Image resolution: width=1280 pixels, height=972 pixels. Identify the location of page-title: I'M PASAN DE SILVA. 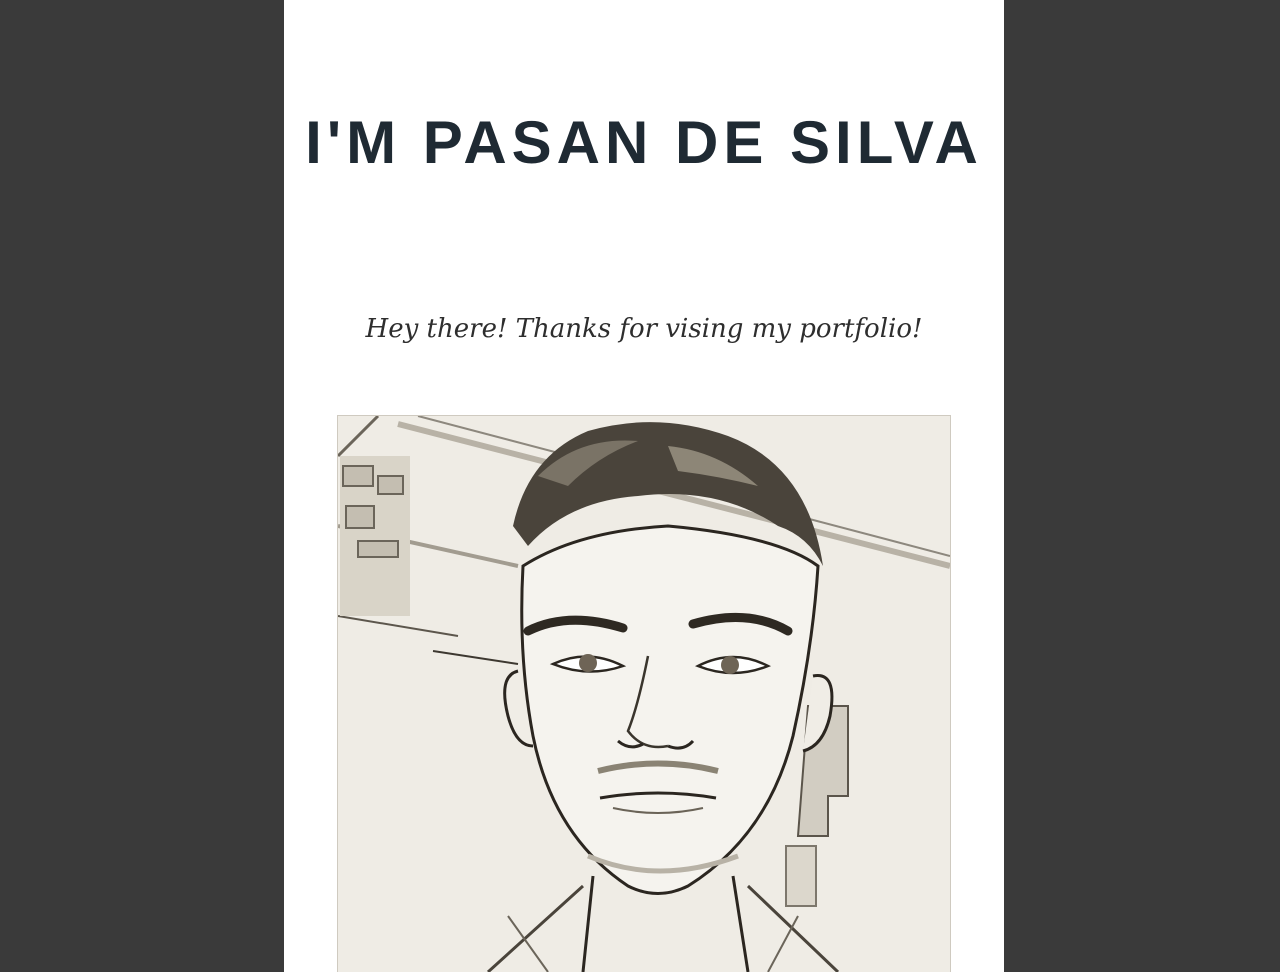
(644, 142).